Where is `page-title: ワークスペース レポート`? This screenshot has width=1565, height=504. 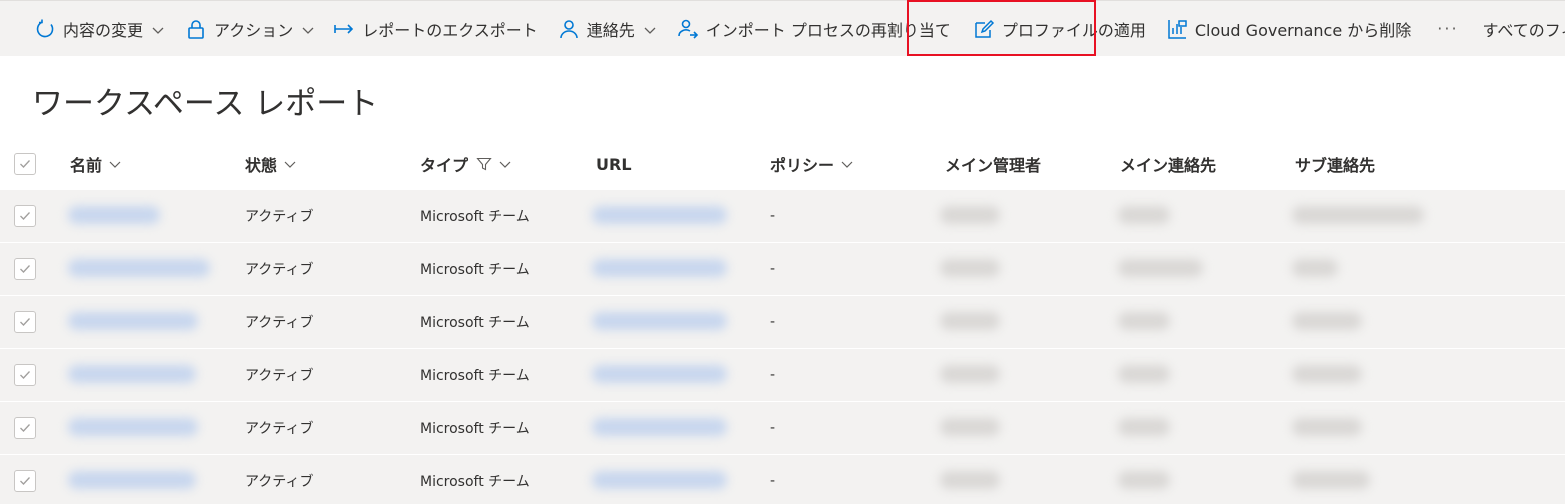 page-title: ワークスペース レポート is located at coordinates (205, 104).